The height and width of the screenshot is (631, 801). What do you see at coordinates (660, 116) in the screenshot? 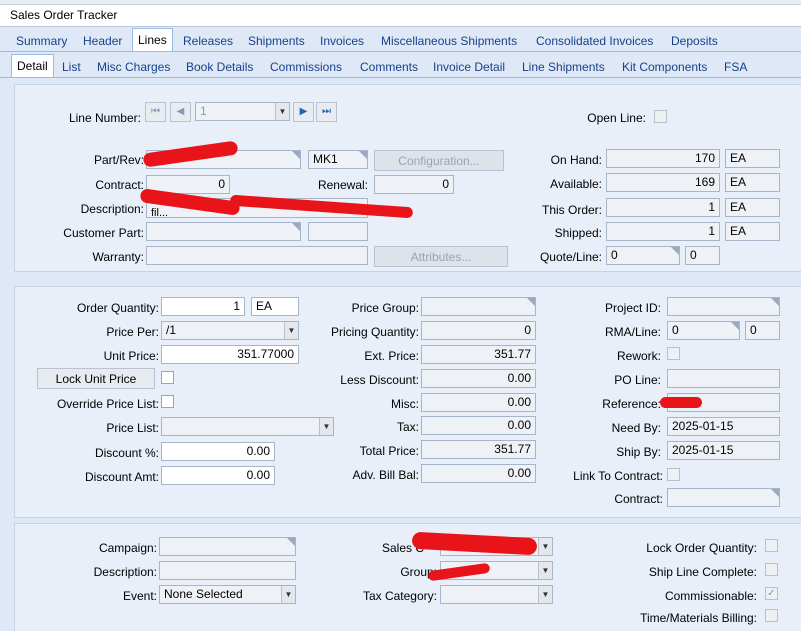
I see `open-line-checkbox` at bounding box center [660, 116].